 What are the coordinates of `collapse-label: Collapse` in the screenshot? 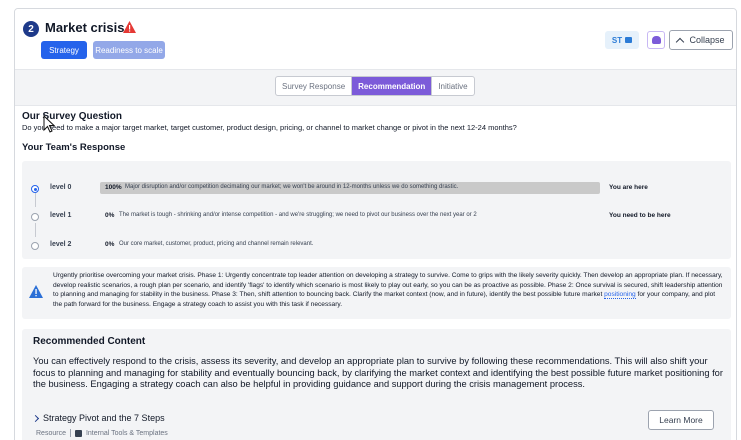 It's located at (707, 40).